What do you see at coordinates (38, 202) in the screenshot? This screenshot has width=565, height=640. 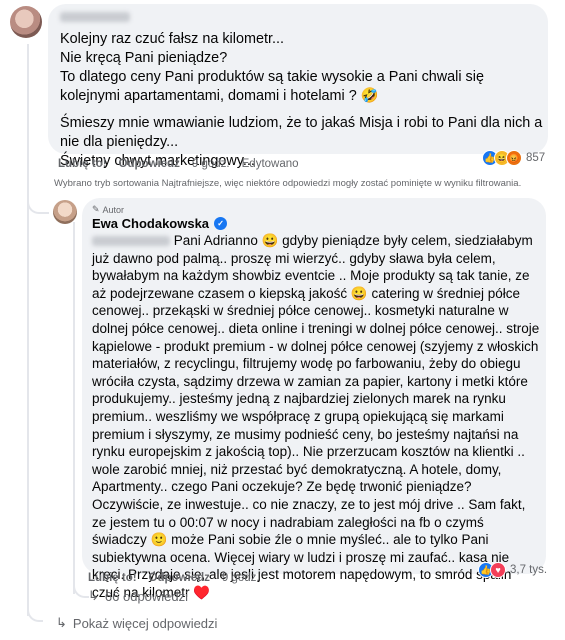 I see `thread-connector` at bounding box center [38, 202].